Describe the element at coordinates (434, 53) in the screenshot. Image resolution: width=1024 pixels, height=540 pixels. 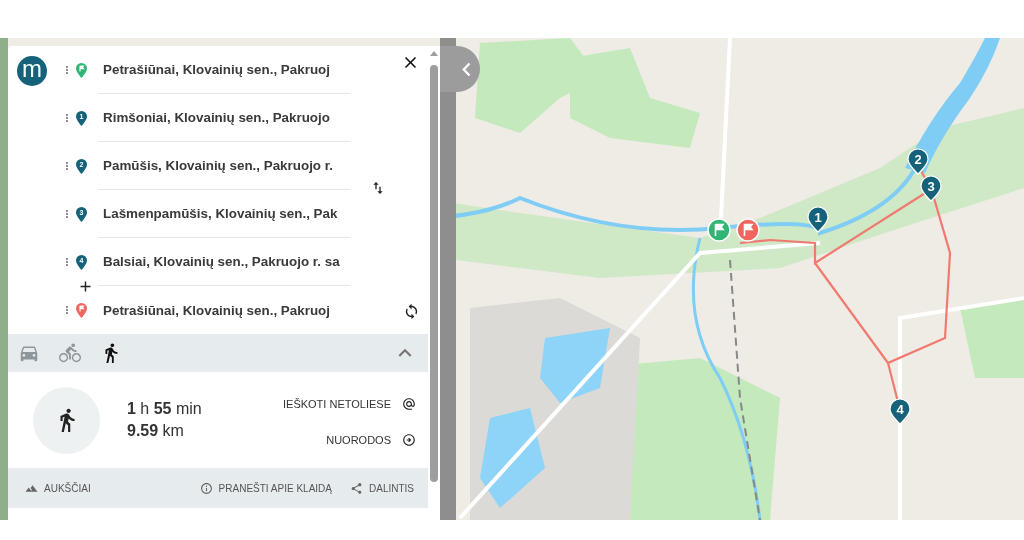
I see `scroll-up-arrow` at that location.